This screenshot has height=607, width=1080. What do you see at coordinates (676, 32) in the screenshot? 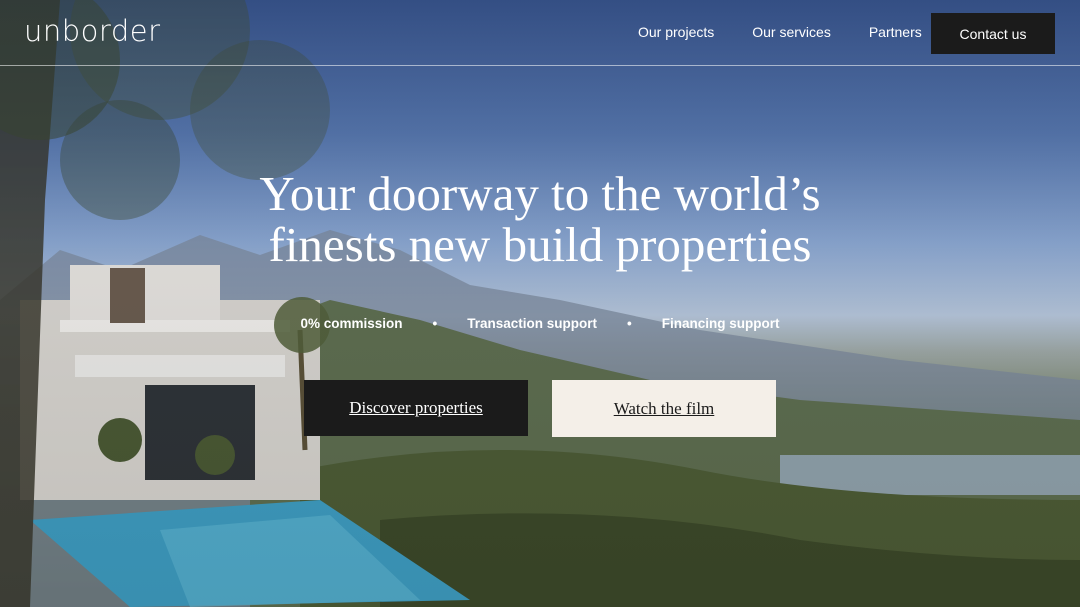
I see `nav-our-projects: Our projects` at bounding box center [676, 32].